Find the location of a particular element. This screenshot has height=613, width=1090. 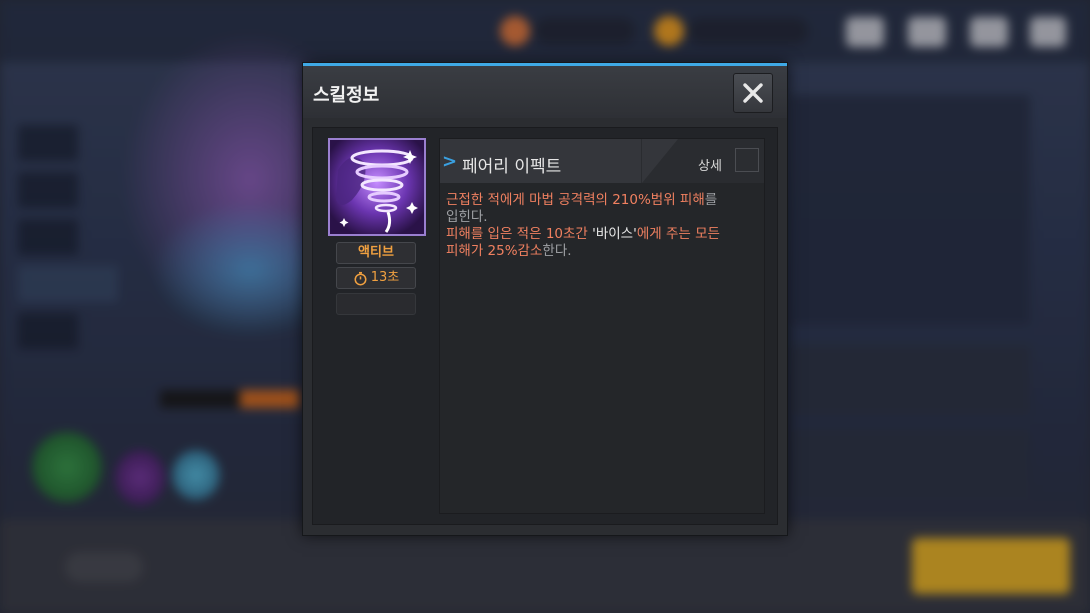

desc-line1-highlight: 근접한 적에게 마법 공격력의 210%범위 피해 is located at coordinates (575, 200).